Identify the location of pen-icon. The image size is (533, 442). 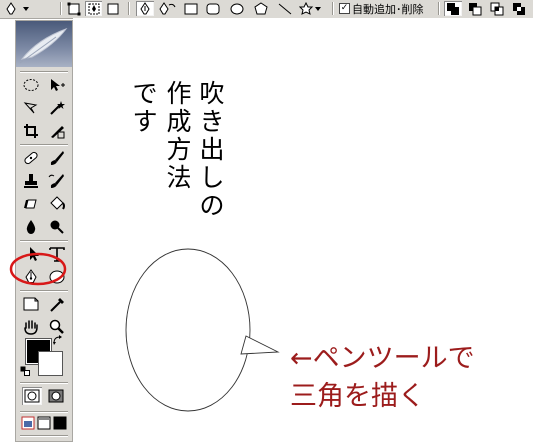
(145, 8).